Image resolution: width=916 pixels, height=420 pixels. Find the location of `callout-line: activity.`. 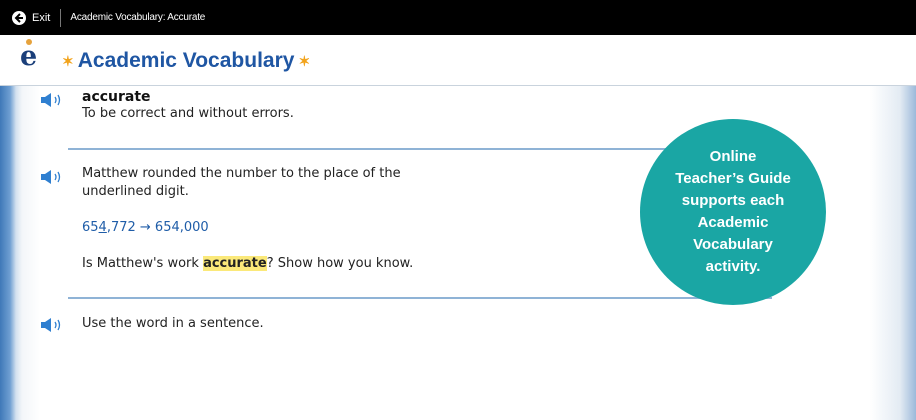

callout-line: activity. is located at coordinates (733, 266).